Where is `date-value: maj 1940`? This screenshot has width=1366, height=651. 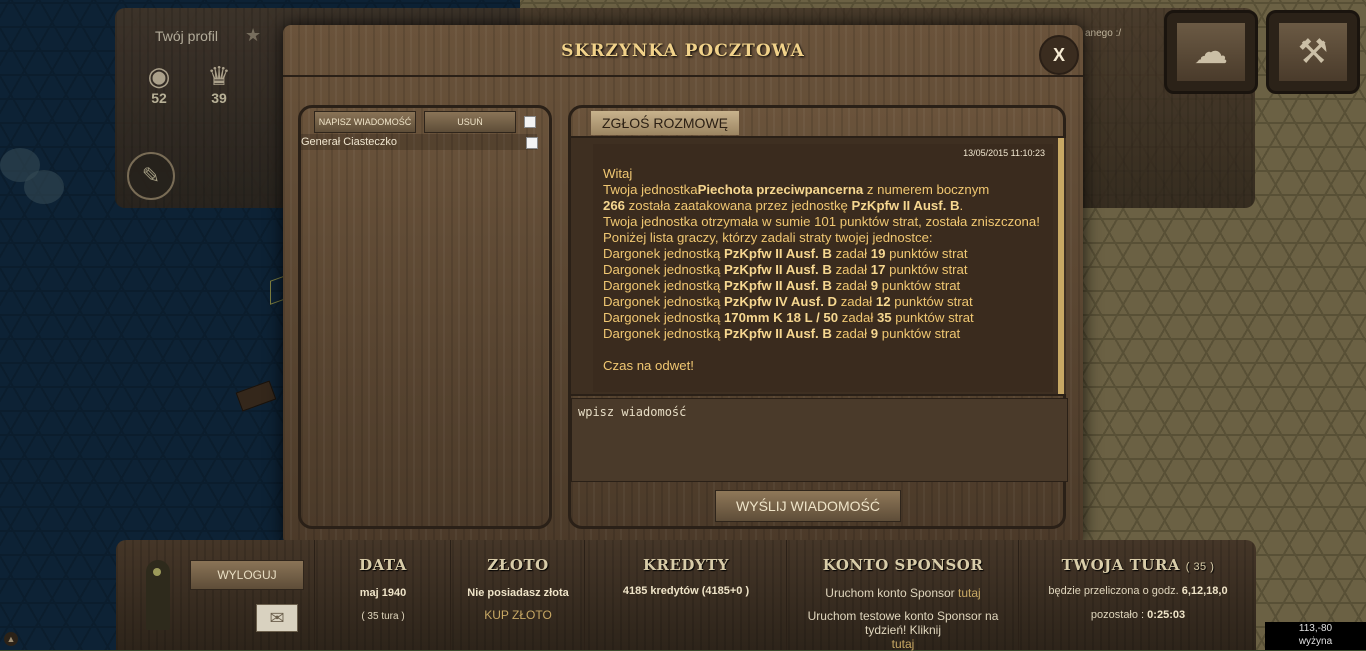 date-value: maj 1940 is located at coordinates (383, 593).